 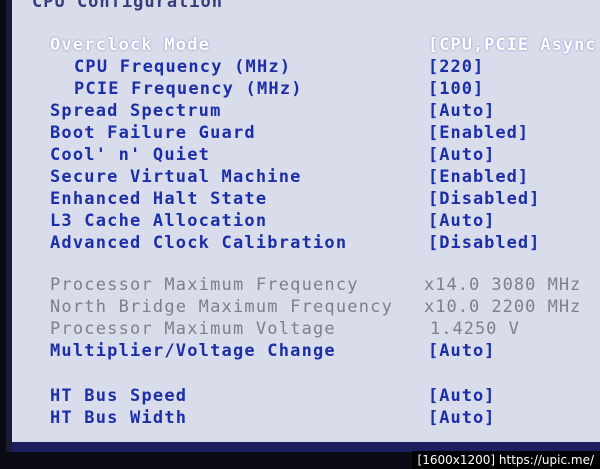 I want to click on info-value: x10.0 2200 MHz, so click(x=503, y=307).